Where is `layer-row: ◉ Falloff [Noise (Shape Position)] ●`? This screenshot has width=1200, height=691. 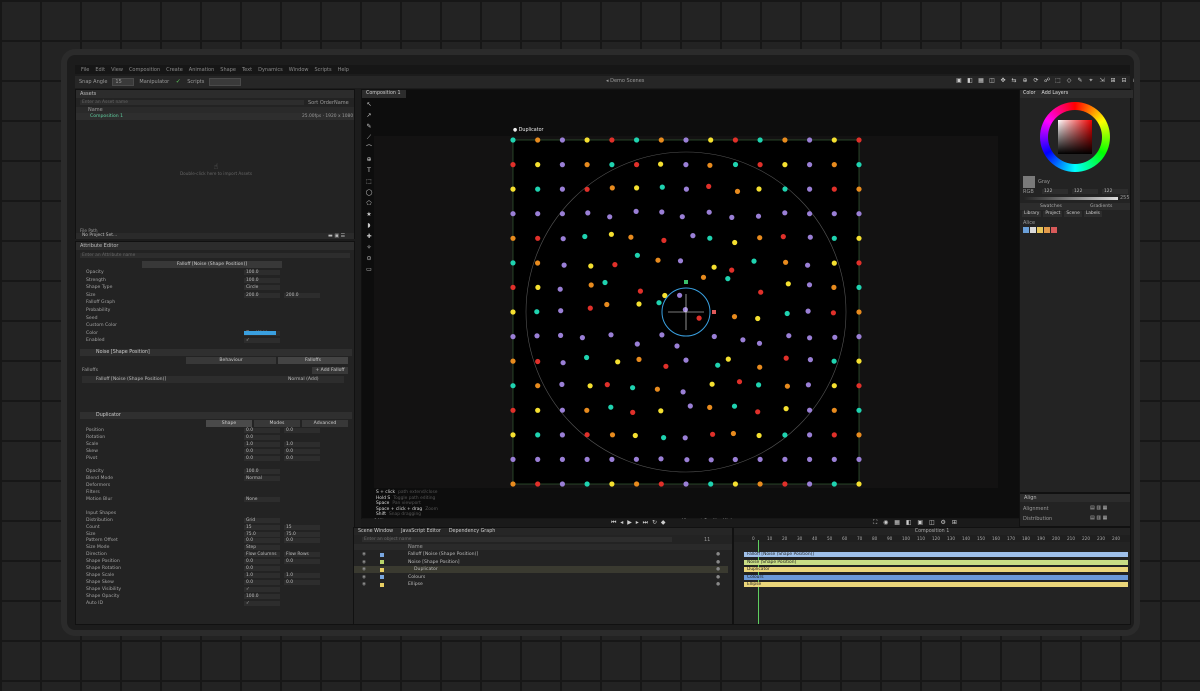
layer-row: ◉ Falloff [Noise (Shape Position)] ● is located at coordinates (541, 554).